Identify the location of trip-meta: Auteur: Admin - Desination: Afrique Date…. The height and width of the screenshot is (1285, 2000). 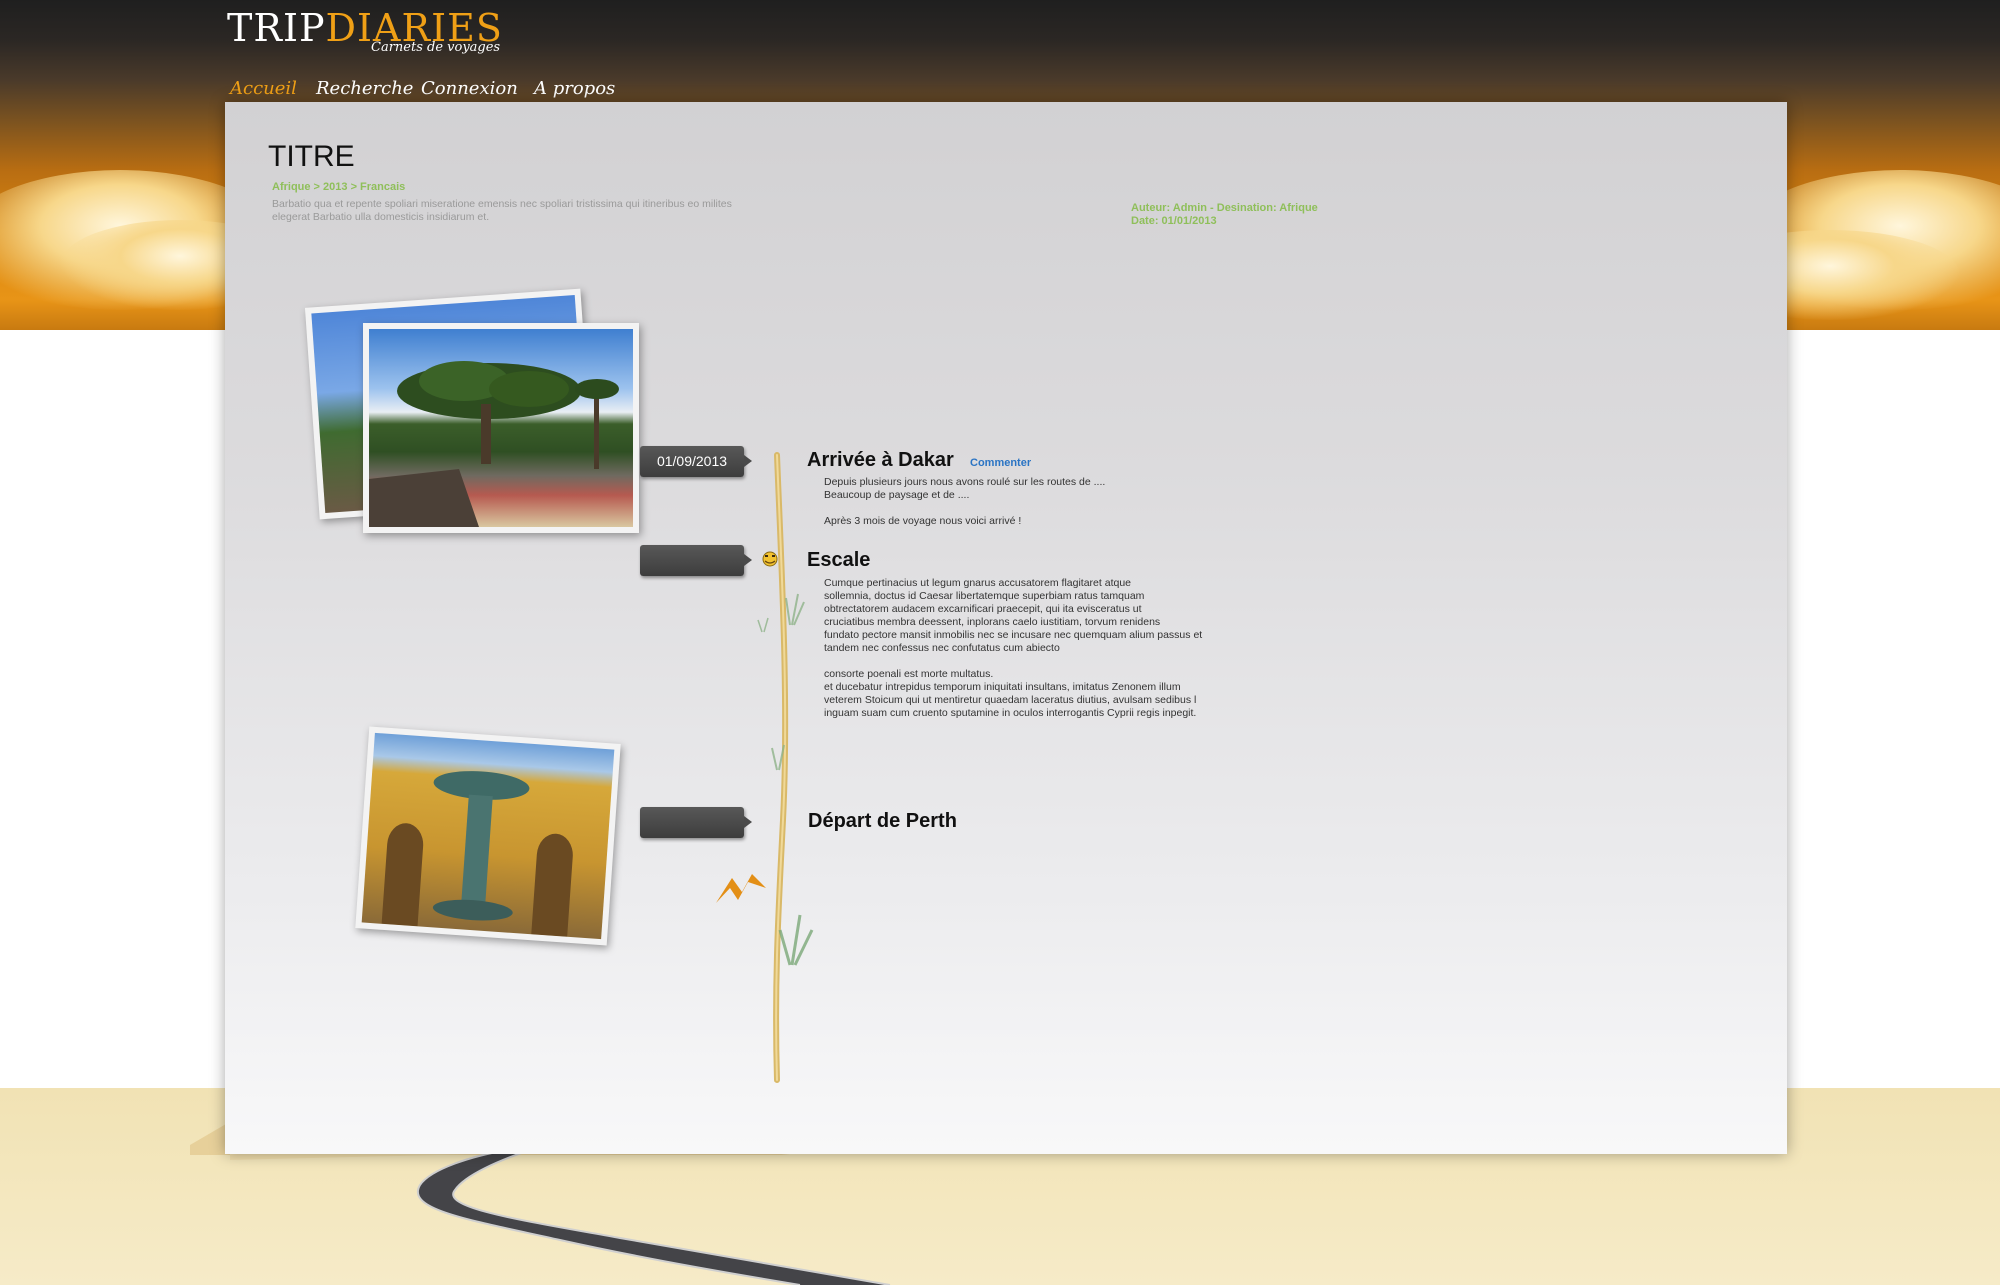
(1224, 215).